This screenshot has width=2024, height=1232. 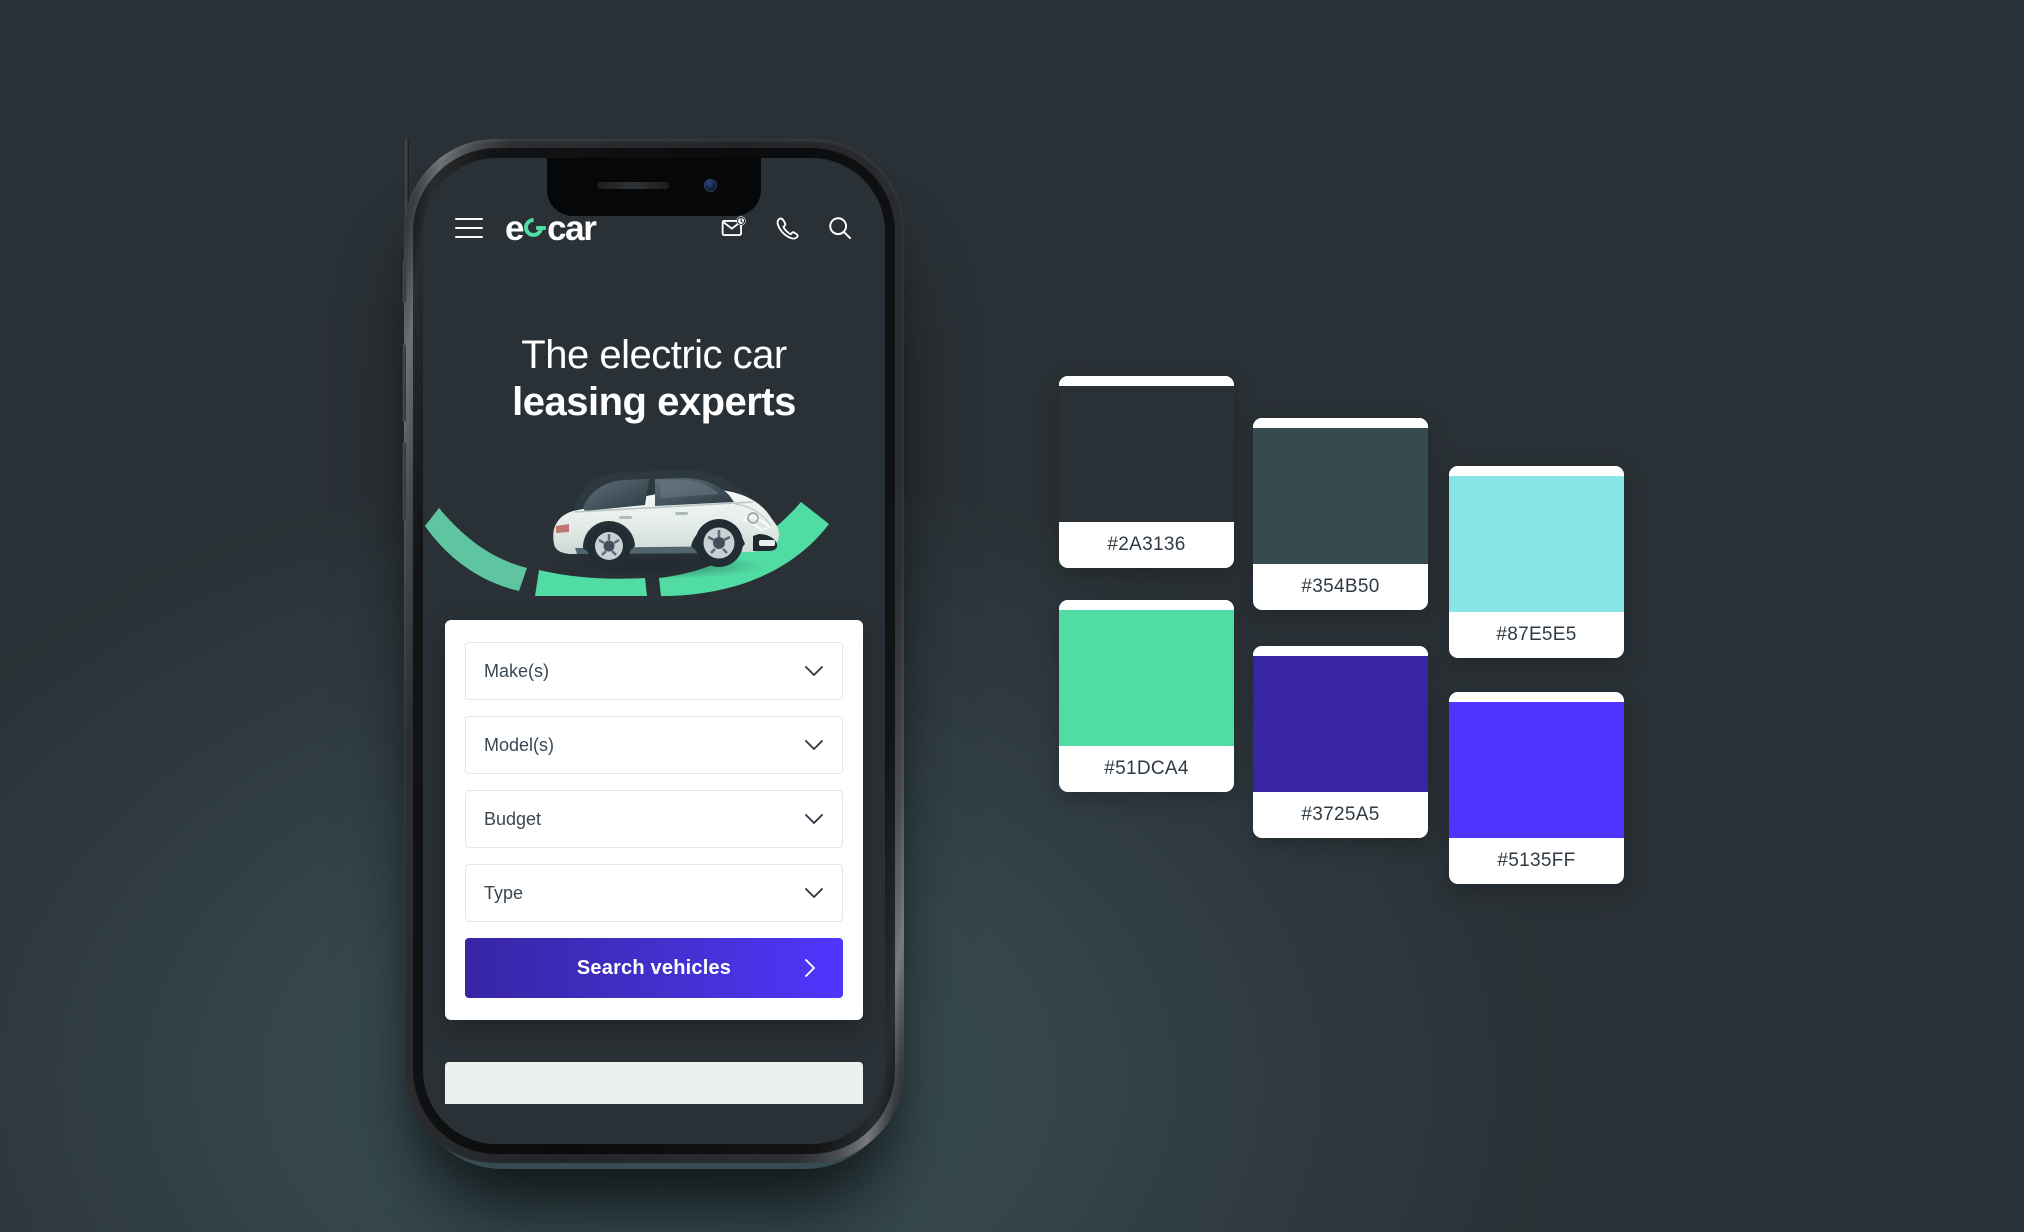 I want to click on swatch-hex-label: #51DCA4, so click(x=1146, y=768).